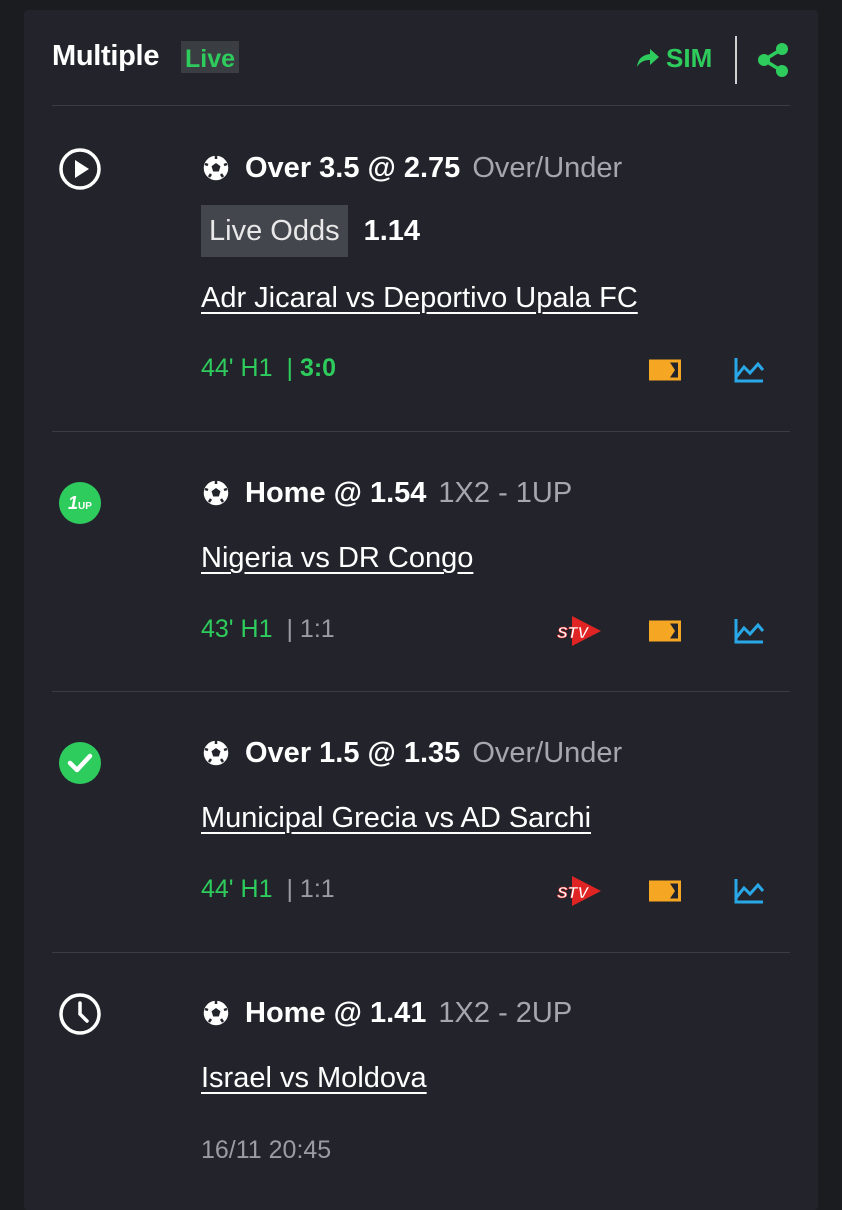 The image size is (842, 1210). I want to click on sim-button: SIM, so click(674, 58).